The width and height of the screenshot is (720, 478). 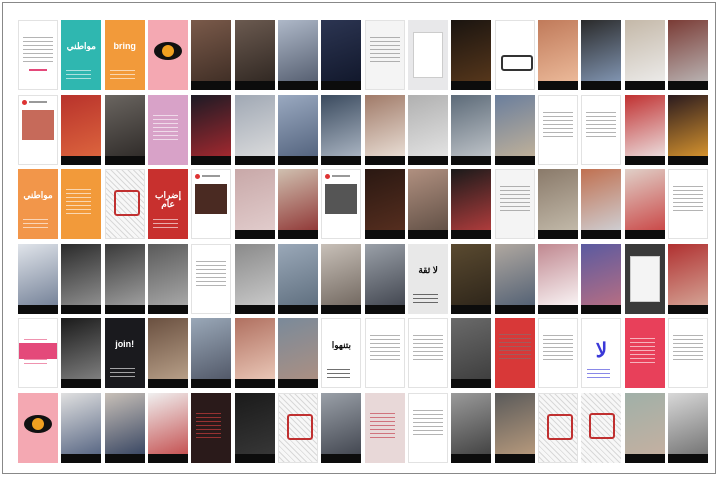 What do you see at coordinates (601, 353) in the screenshot?
I see `collage-tile: لا` at bounding box center [601, 353].